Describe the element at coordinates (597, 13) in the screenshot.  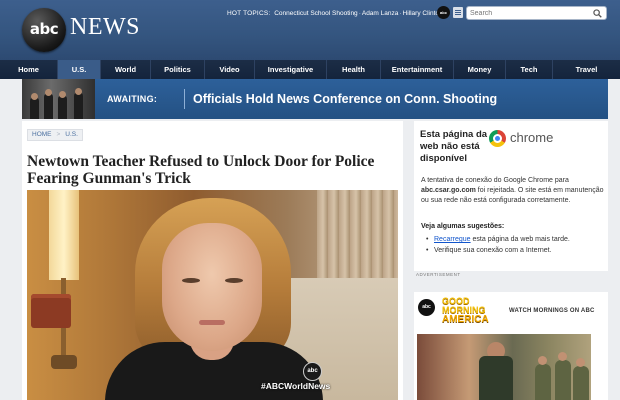
I see `search-icon` at that location.